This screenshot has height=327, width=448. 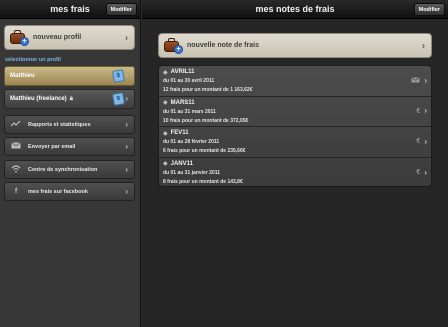 I want to click on menu-facebook: f mes frais sur facebook ›, so click(x=69, y=191).